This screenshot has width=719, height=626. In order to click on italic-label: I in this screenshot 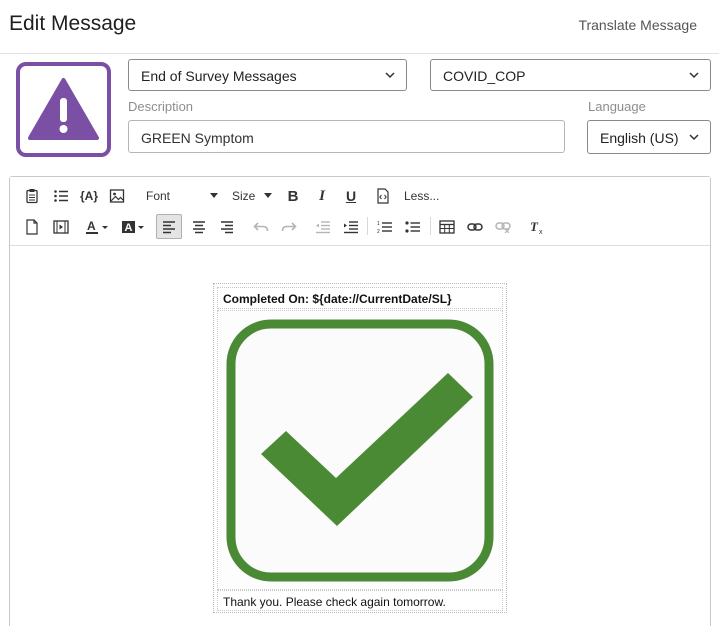, I will do `click(322, 195)`.